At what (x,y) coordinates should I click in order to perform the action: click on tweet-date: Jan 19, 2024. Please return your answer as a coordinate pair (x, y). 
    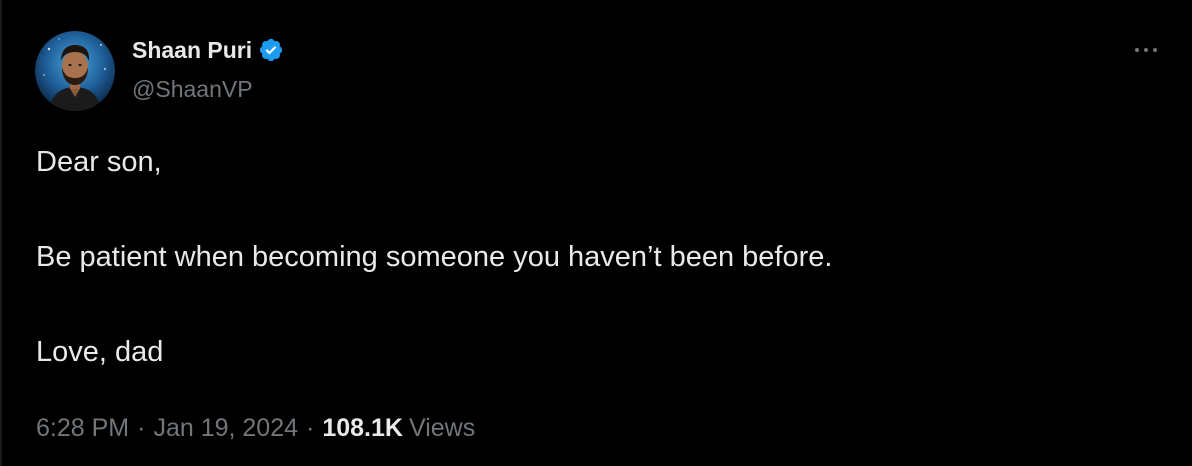
    Looking at the image, I should click on (225, 428).